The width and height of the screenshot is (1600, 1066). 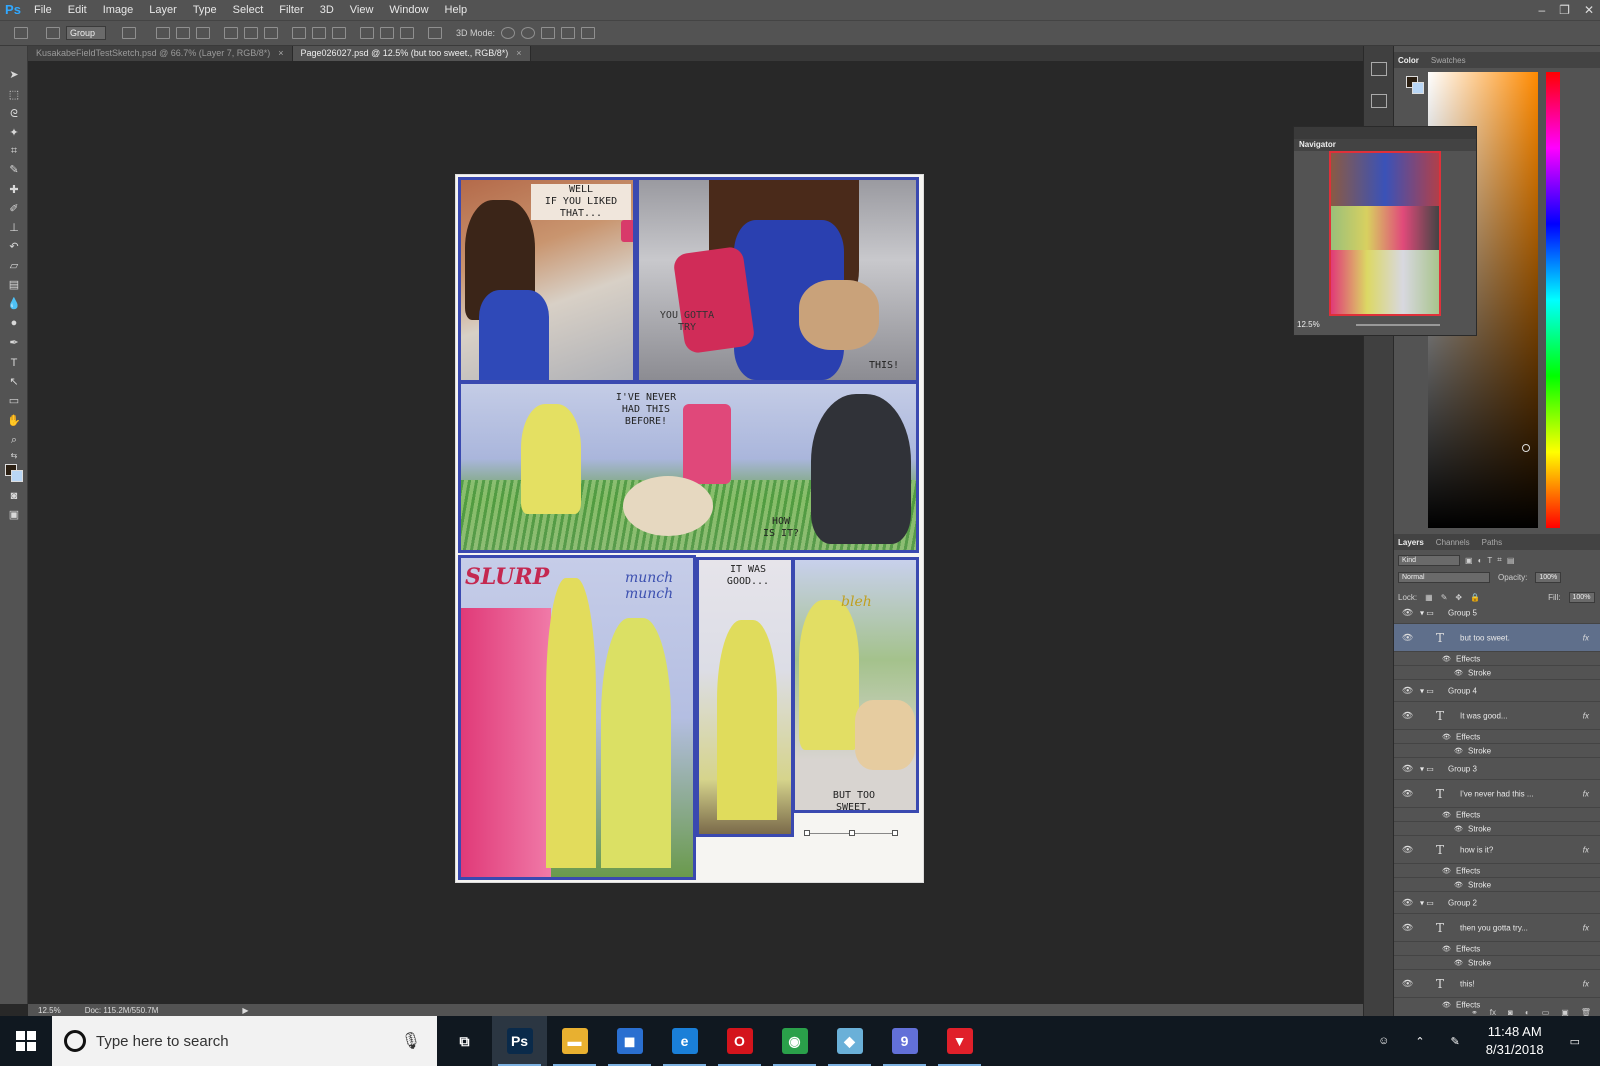 I want to click on distribute-top-icon, so click(x=299, y=33).